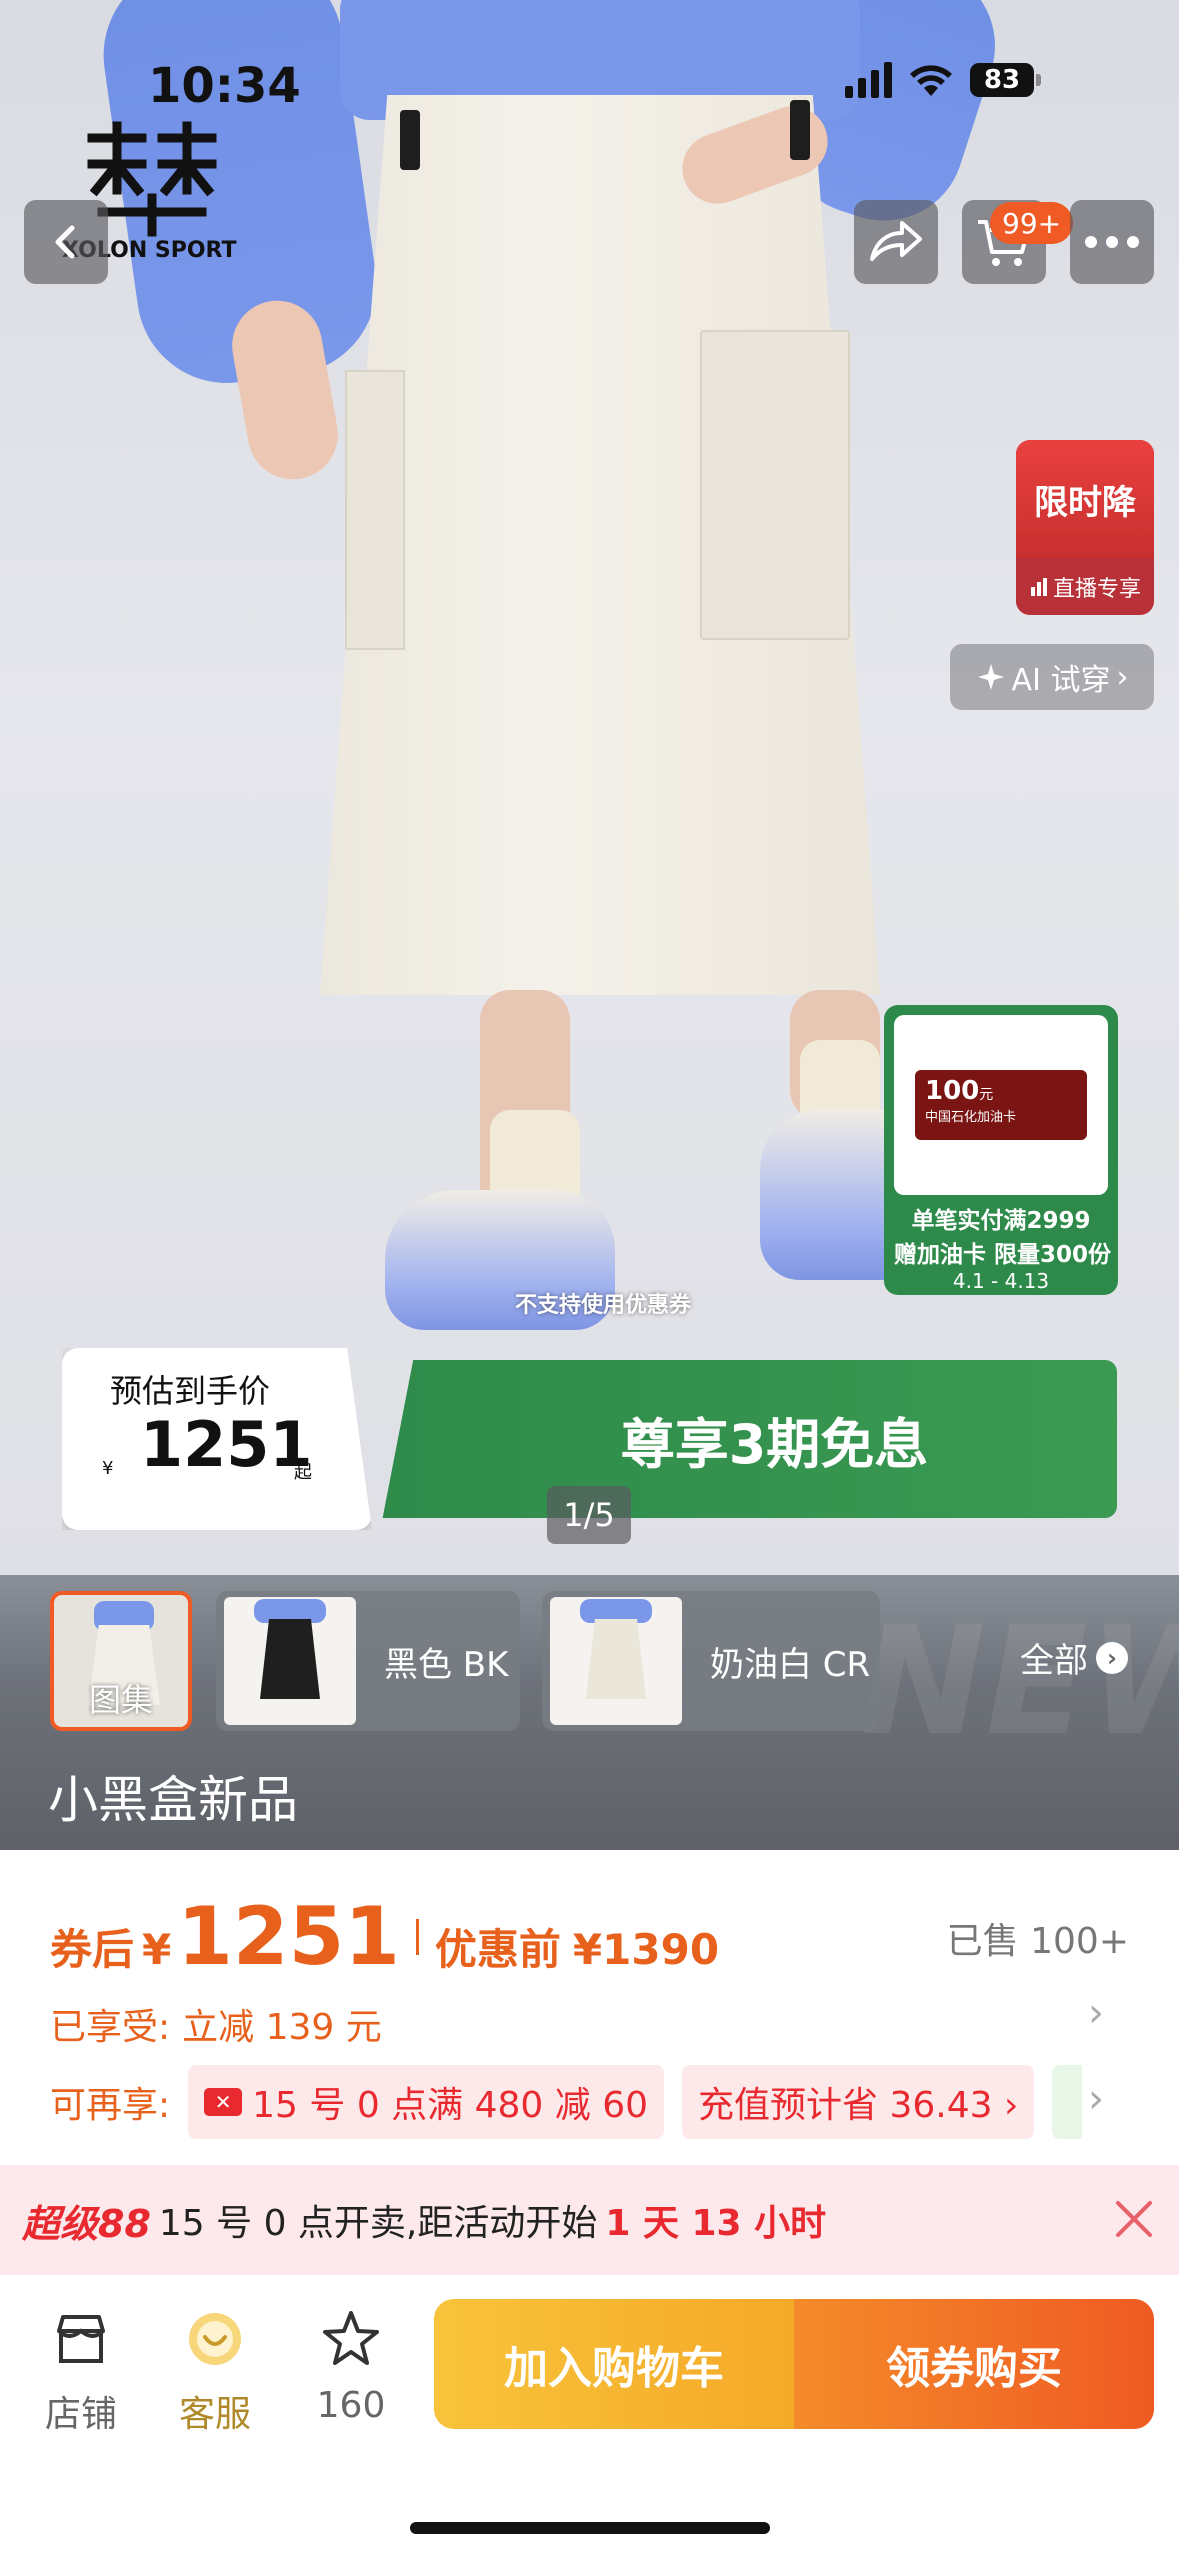 The height and width of the screenshot is (2556, 1179). Describe the element at coordinates (86, 2223) in the screenshot. I see `super88-logo: 超级88` at that location.